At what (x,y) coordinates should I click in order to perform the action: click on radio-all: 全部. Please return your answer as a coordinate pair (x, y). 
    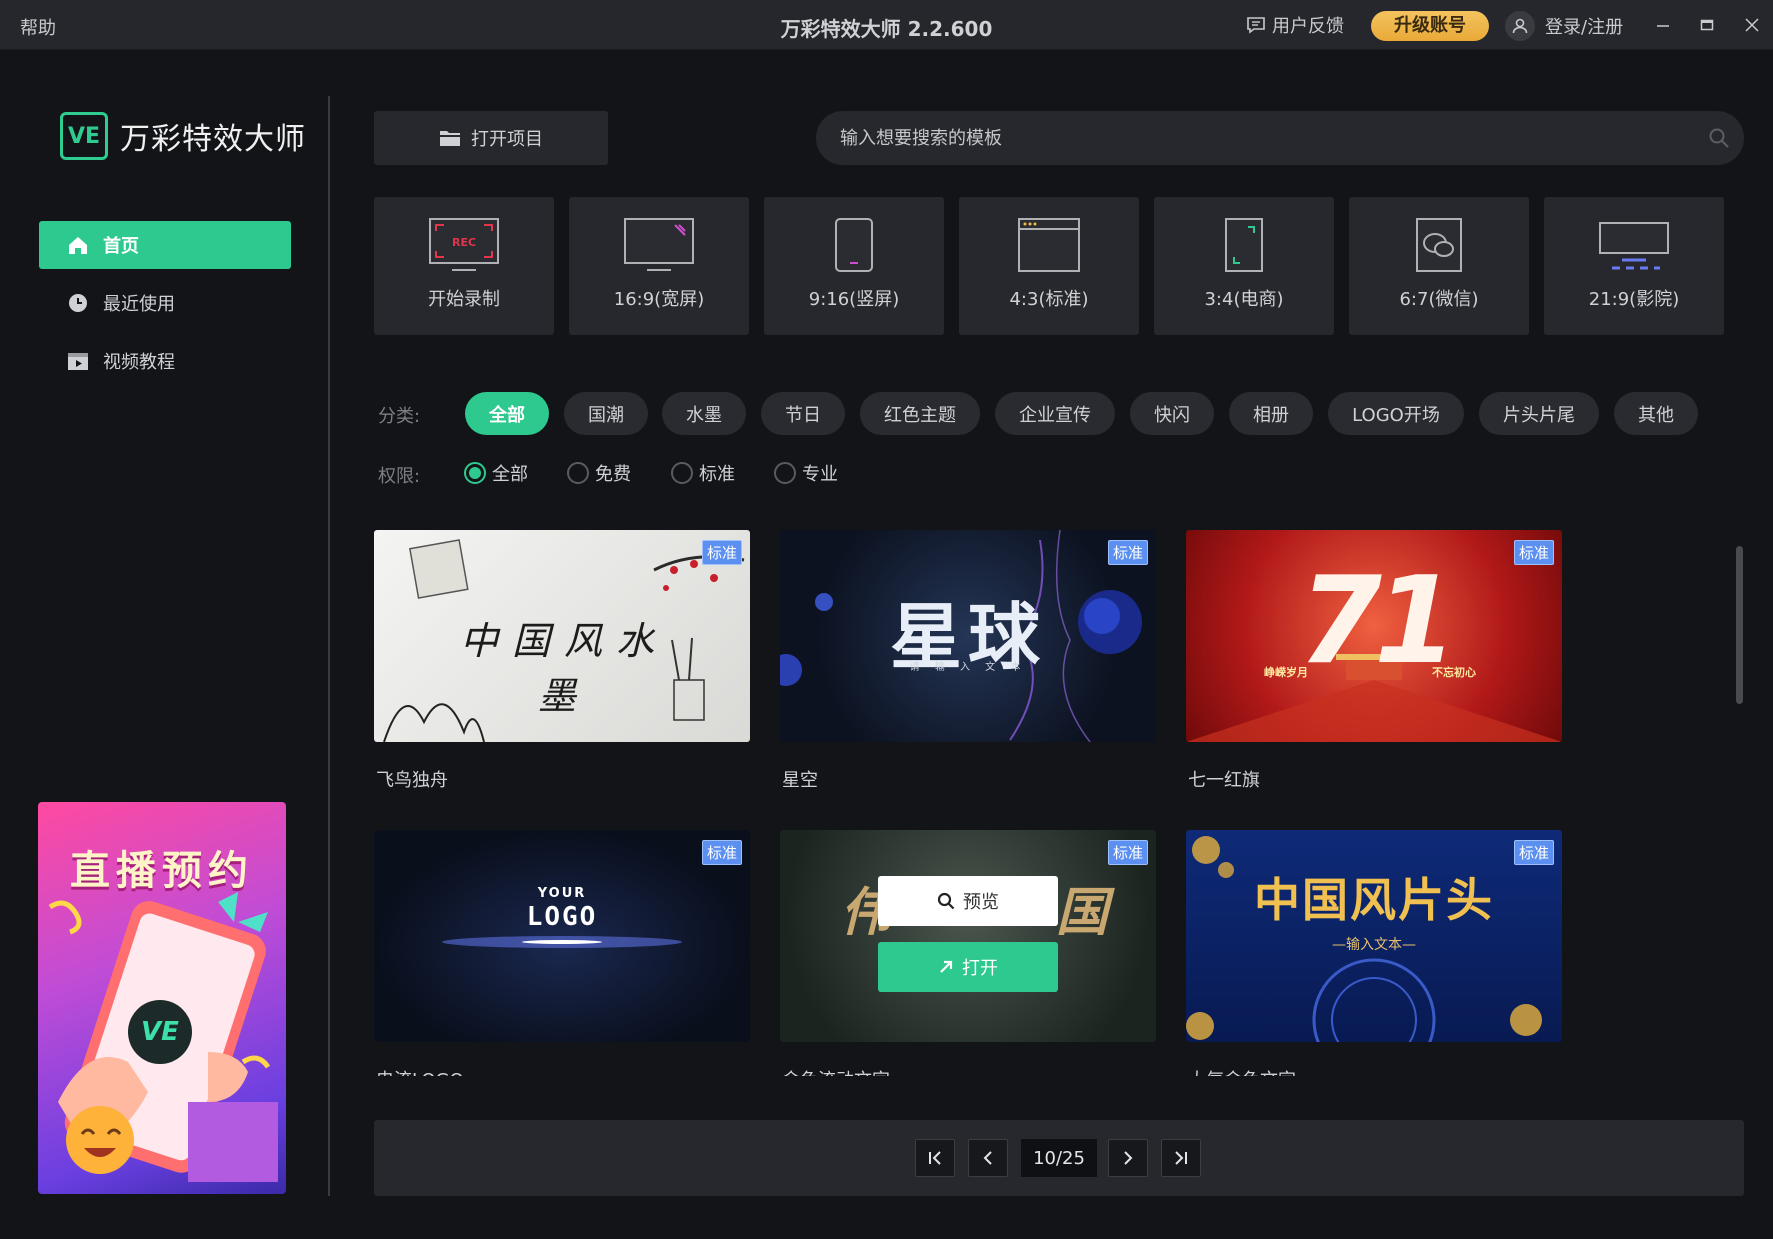
    Looking at the image, I should click on (496, 473).